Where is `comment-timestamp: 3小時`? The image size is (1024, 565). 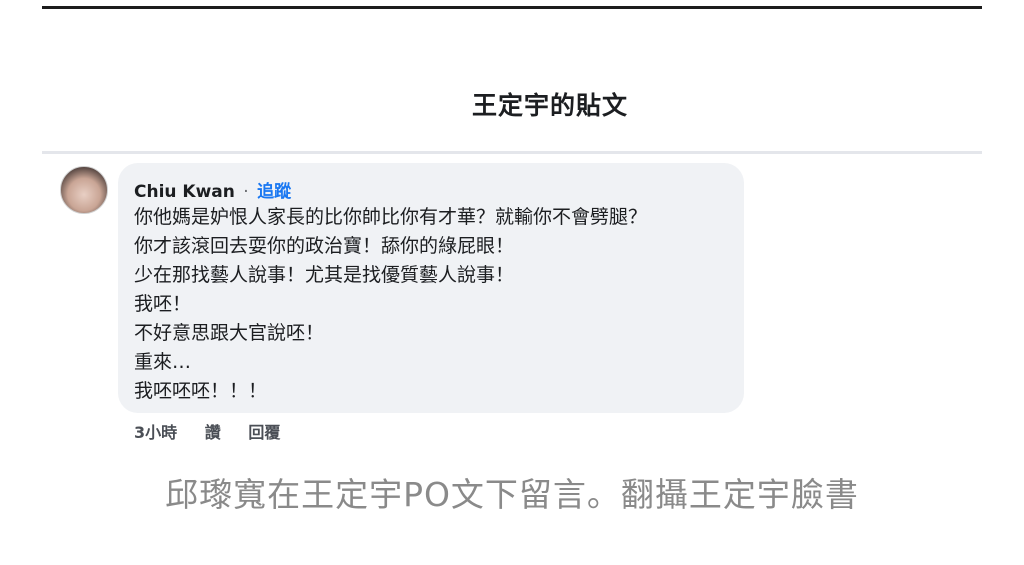 comment-timestamp: 3小時 is located at coordinates (155, 432).